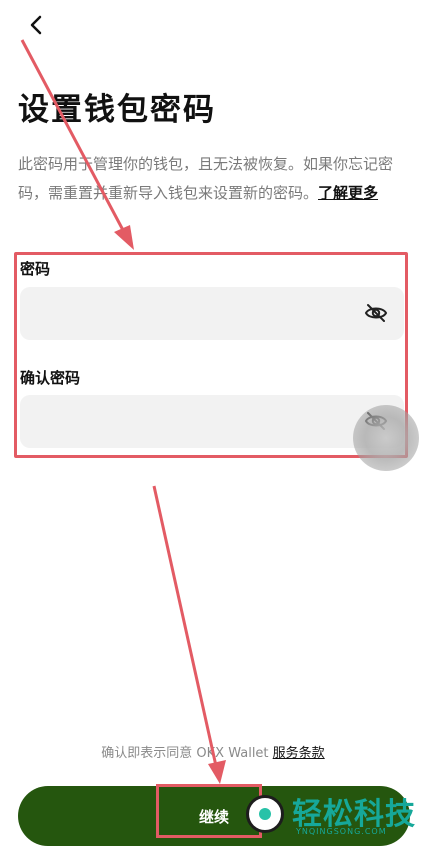 This screenshot has width=426, height=846. I want to click on arrow-head-top, so click(124, 237).